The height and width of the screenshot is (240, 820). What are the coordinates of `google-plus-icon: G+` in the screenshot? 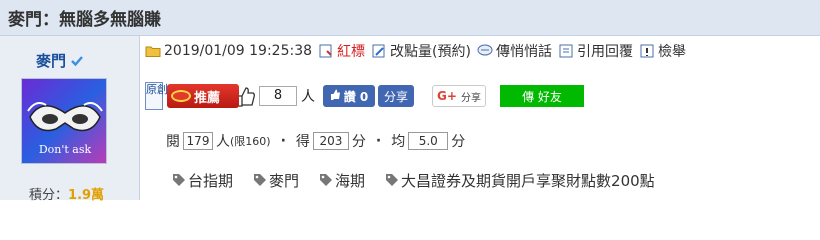 It's located at (447, 96).